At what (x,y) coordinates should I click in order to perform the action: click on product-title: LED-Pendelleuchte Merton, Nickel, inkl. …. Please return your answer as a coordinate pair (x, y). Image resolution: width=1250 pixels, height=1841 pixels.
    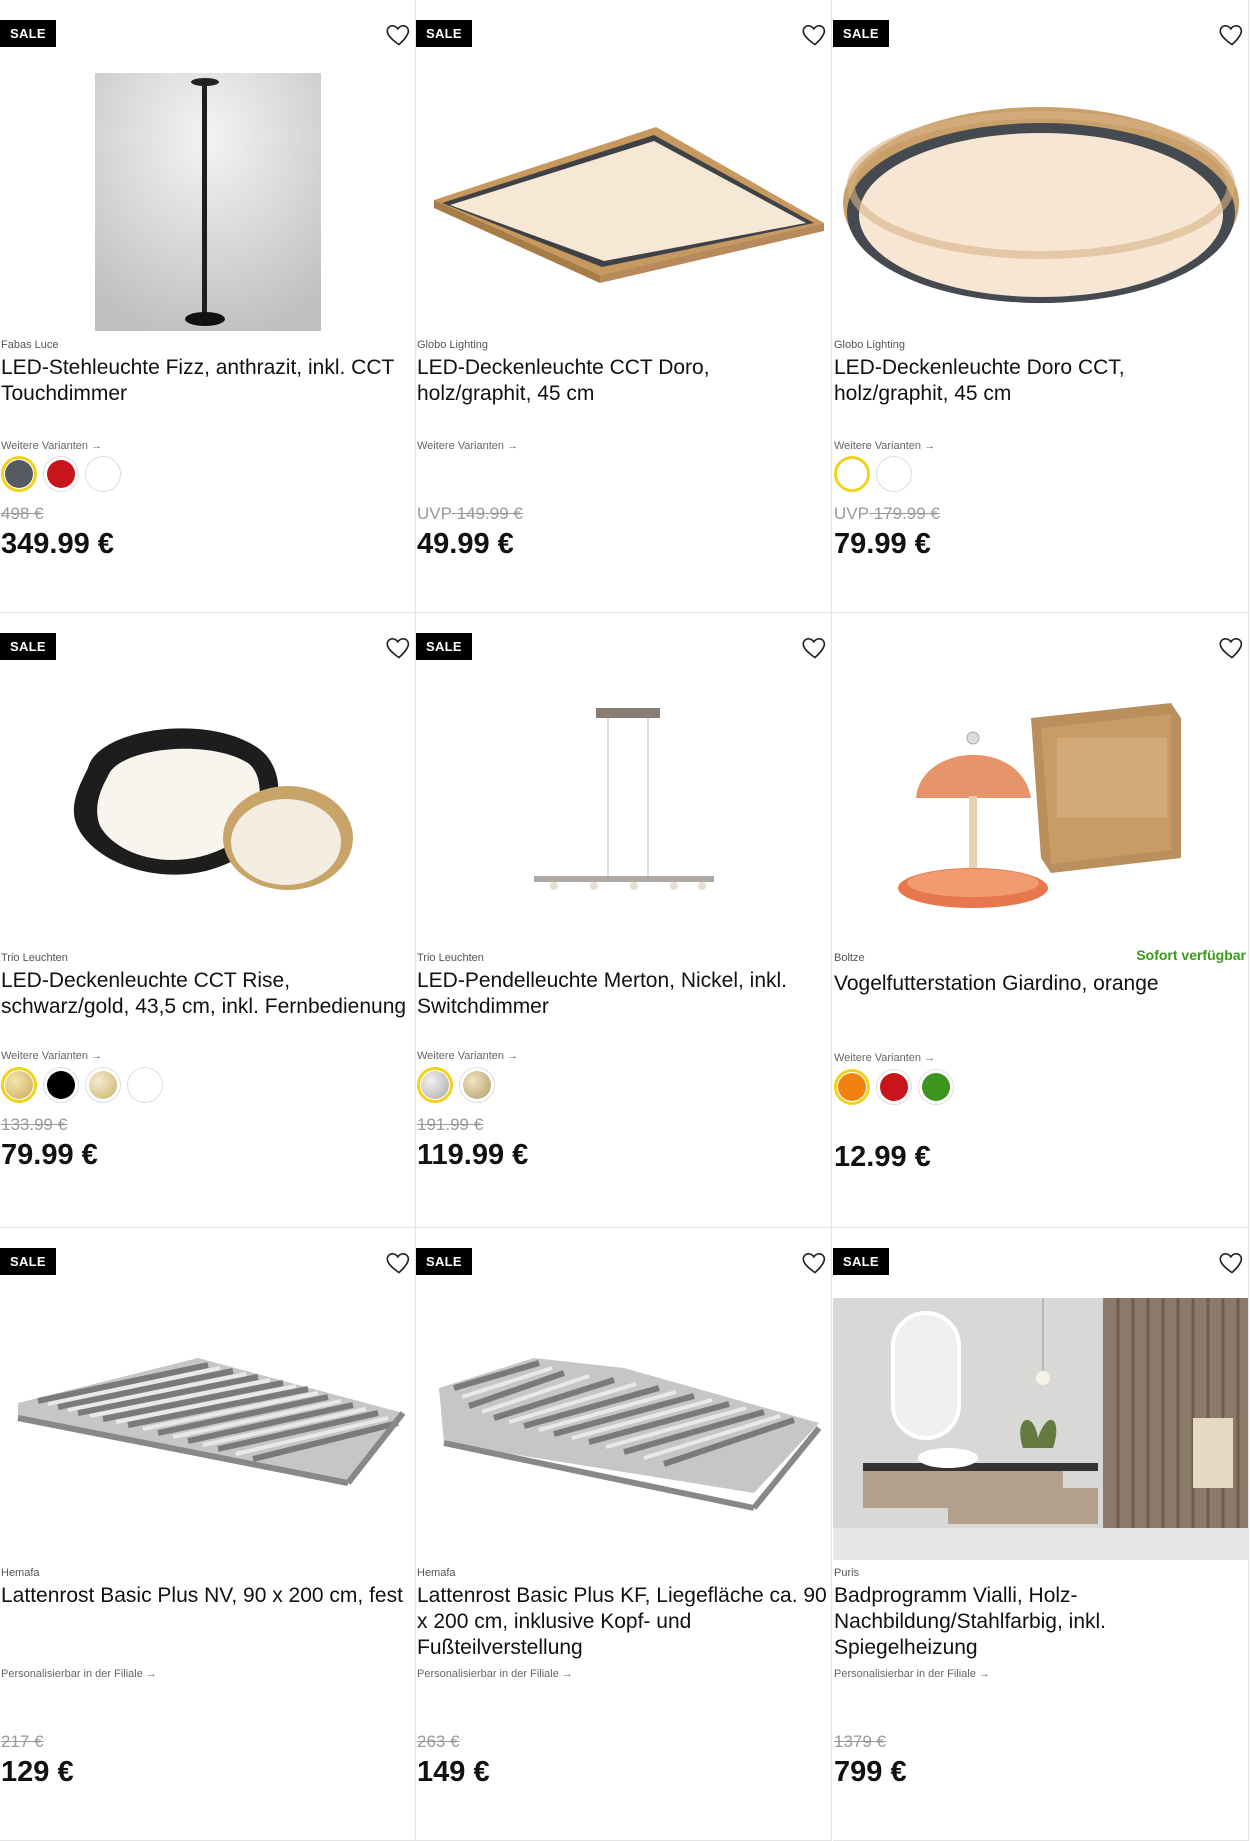
    Looking at the image, I should click on (622, 994).